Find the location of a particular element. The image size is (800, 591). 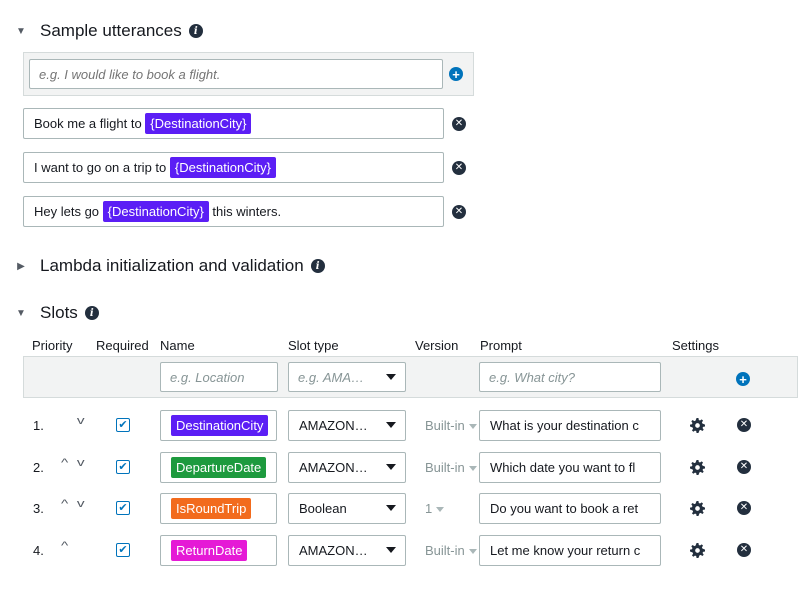

lambda-header: ▶ Lambda initialization and validation i is located at coordinates (169, 266).